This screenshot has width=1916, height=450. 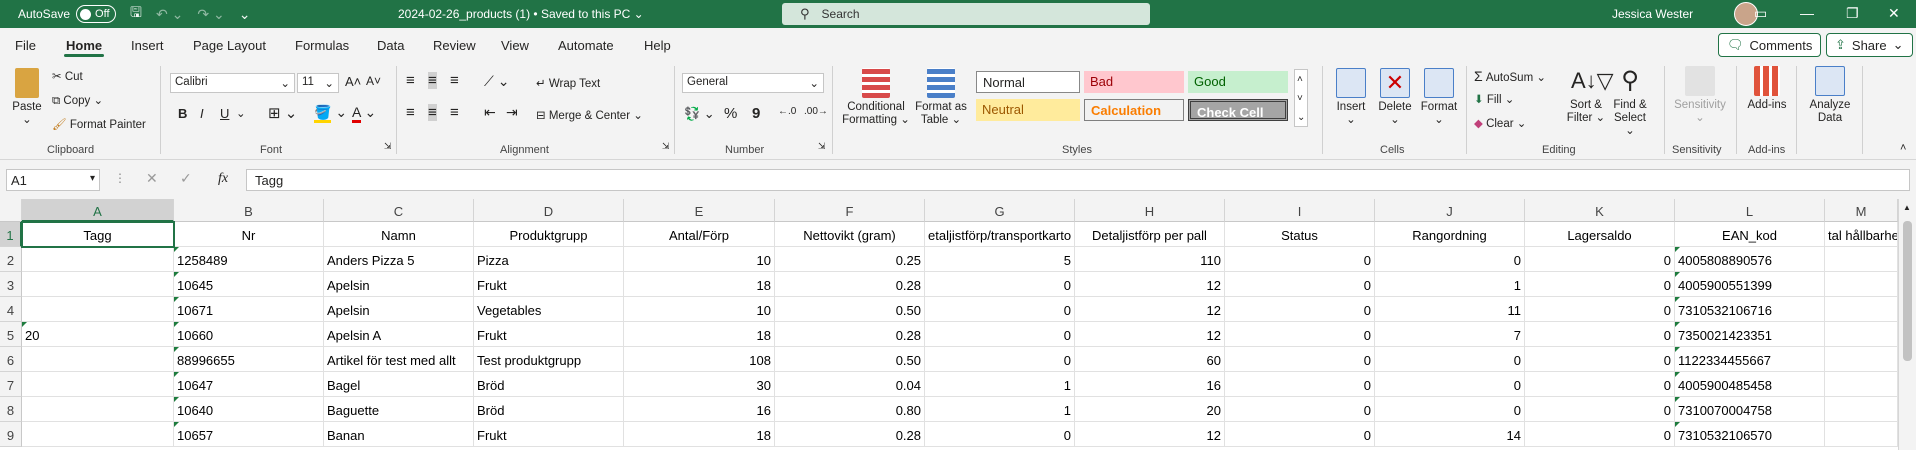 I want to click on style-calculation: Calculation, so click(x=1134, y=110).